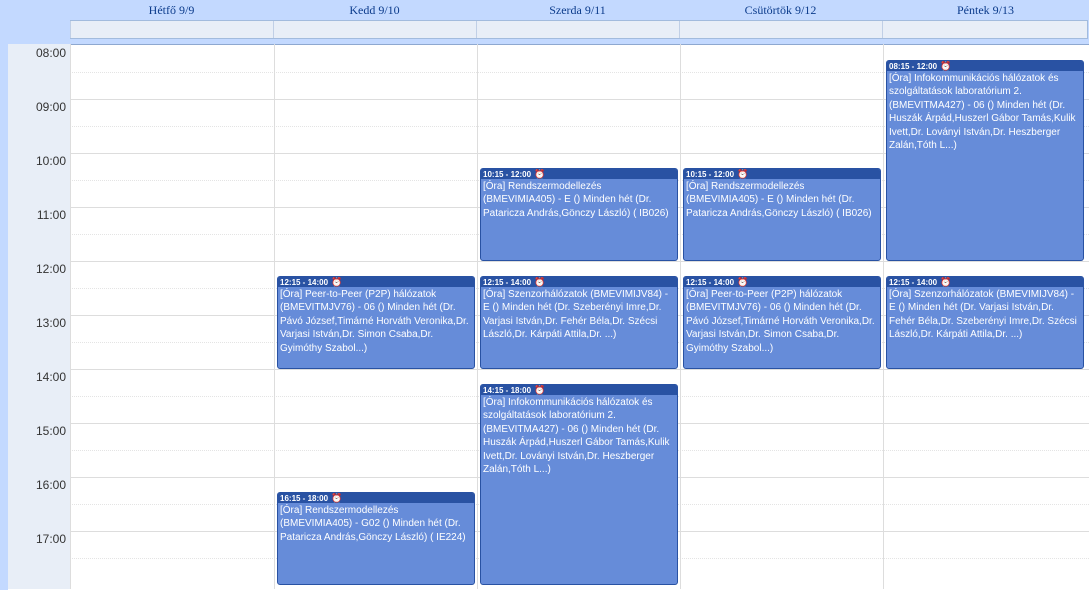  I want to click on day-header-tuesday: Kedd 9/10, so click(374, 10).